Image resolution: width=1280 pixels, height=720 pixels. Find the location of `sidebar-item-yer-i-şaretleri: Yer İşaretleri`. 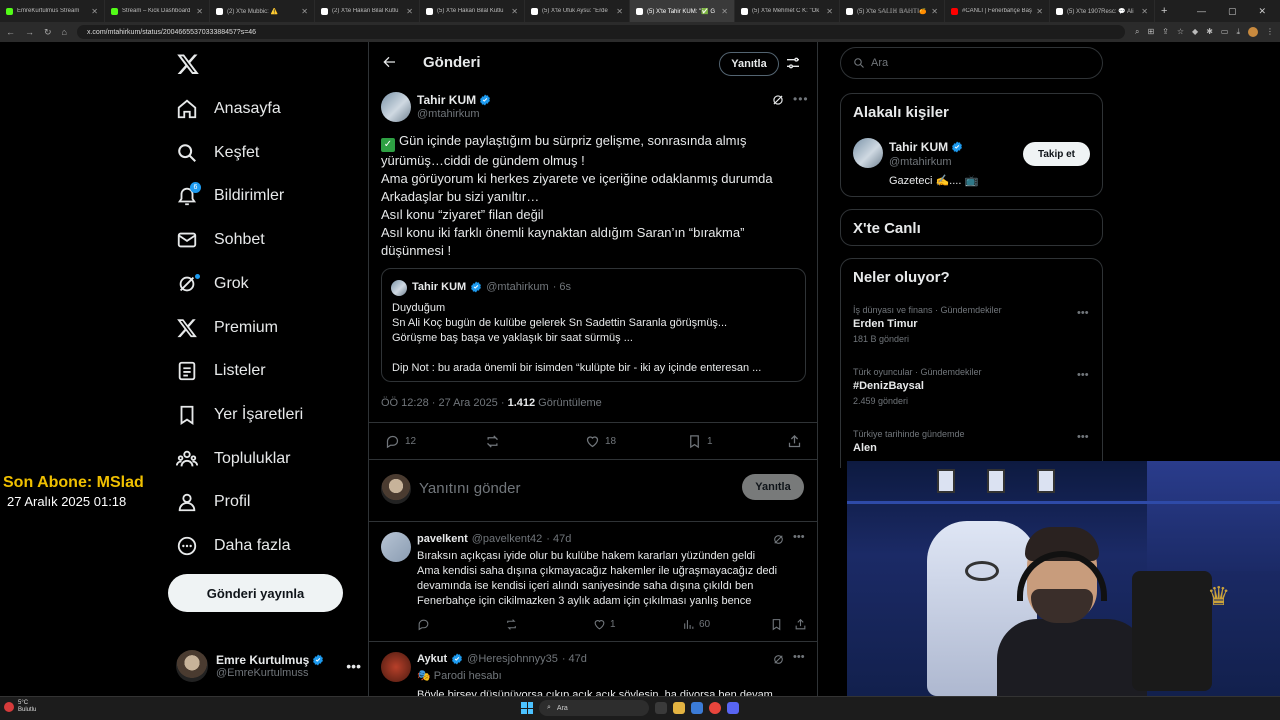

sidebar-item-yer-i-şaretleri: Yer İşaretleri is located at coordinates (239, 415).